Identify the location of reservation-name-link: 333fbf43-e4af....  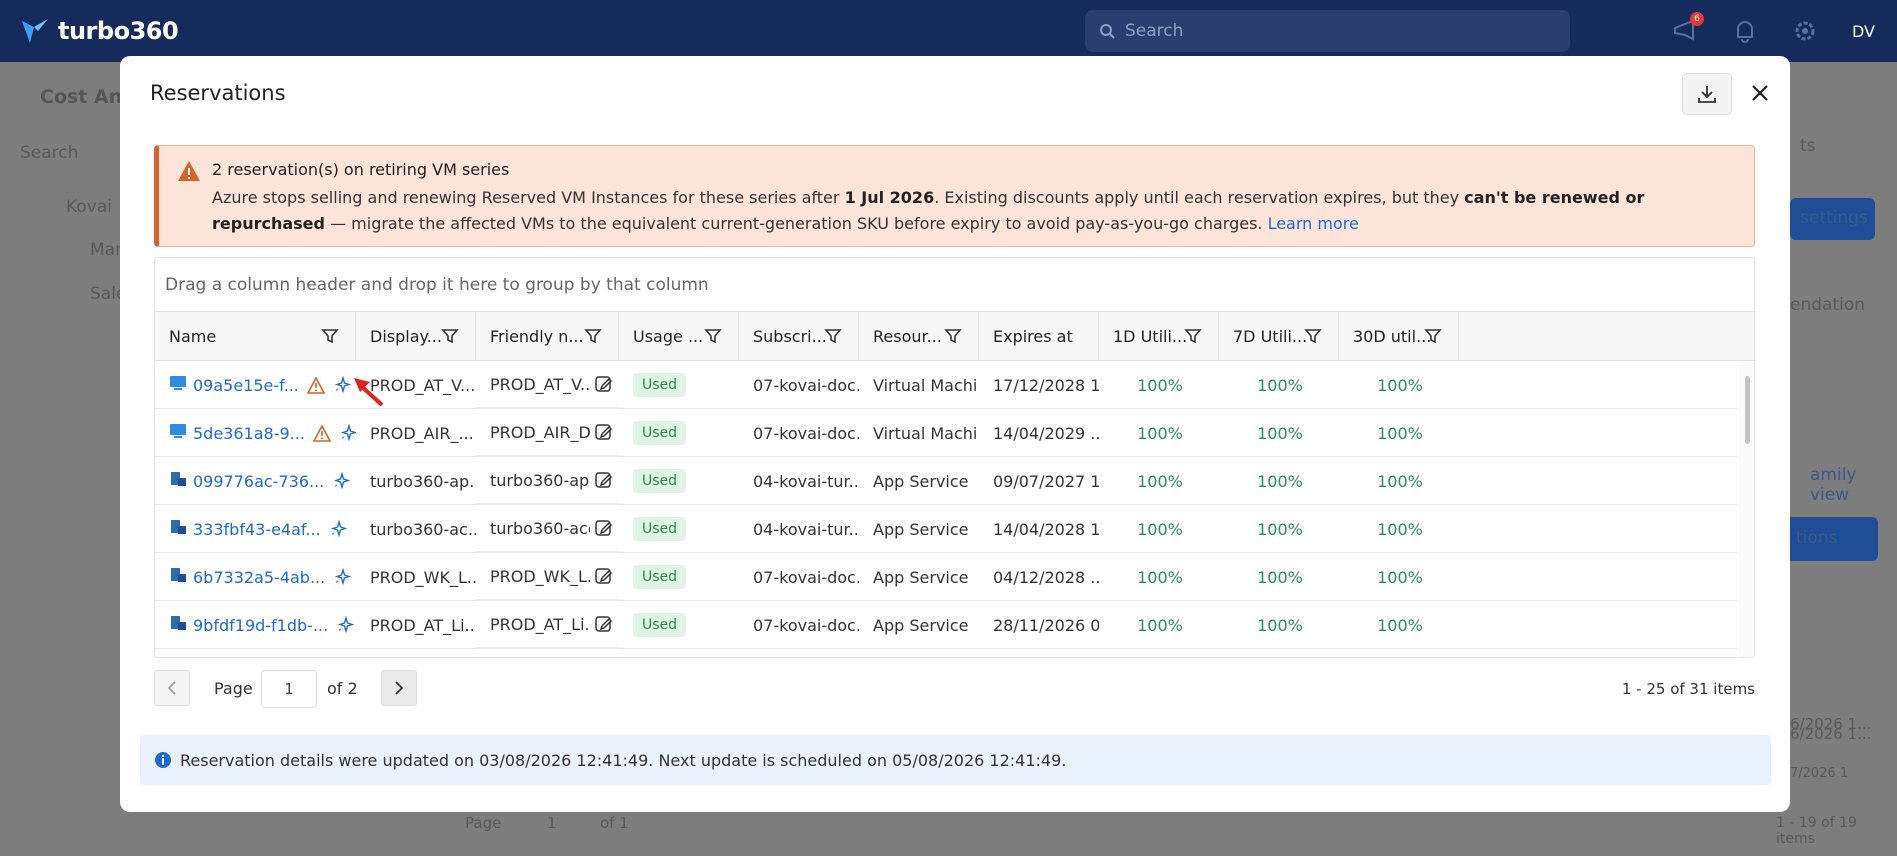
(257, 529).